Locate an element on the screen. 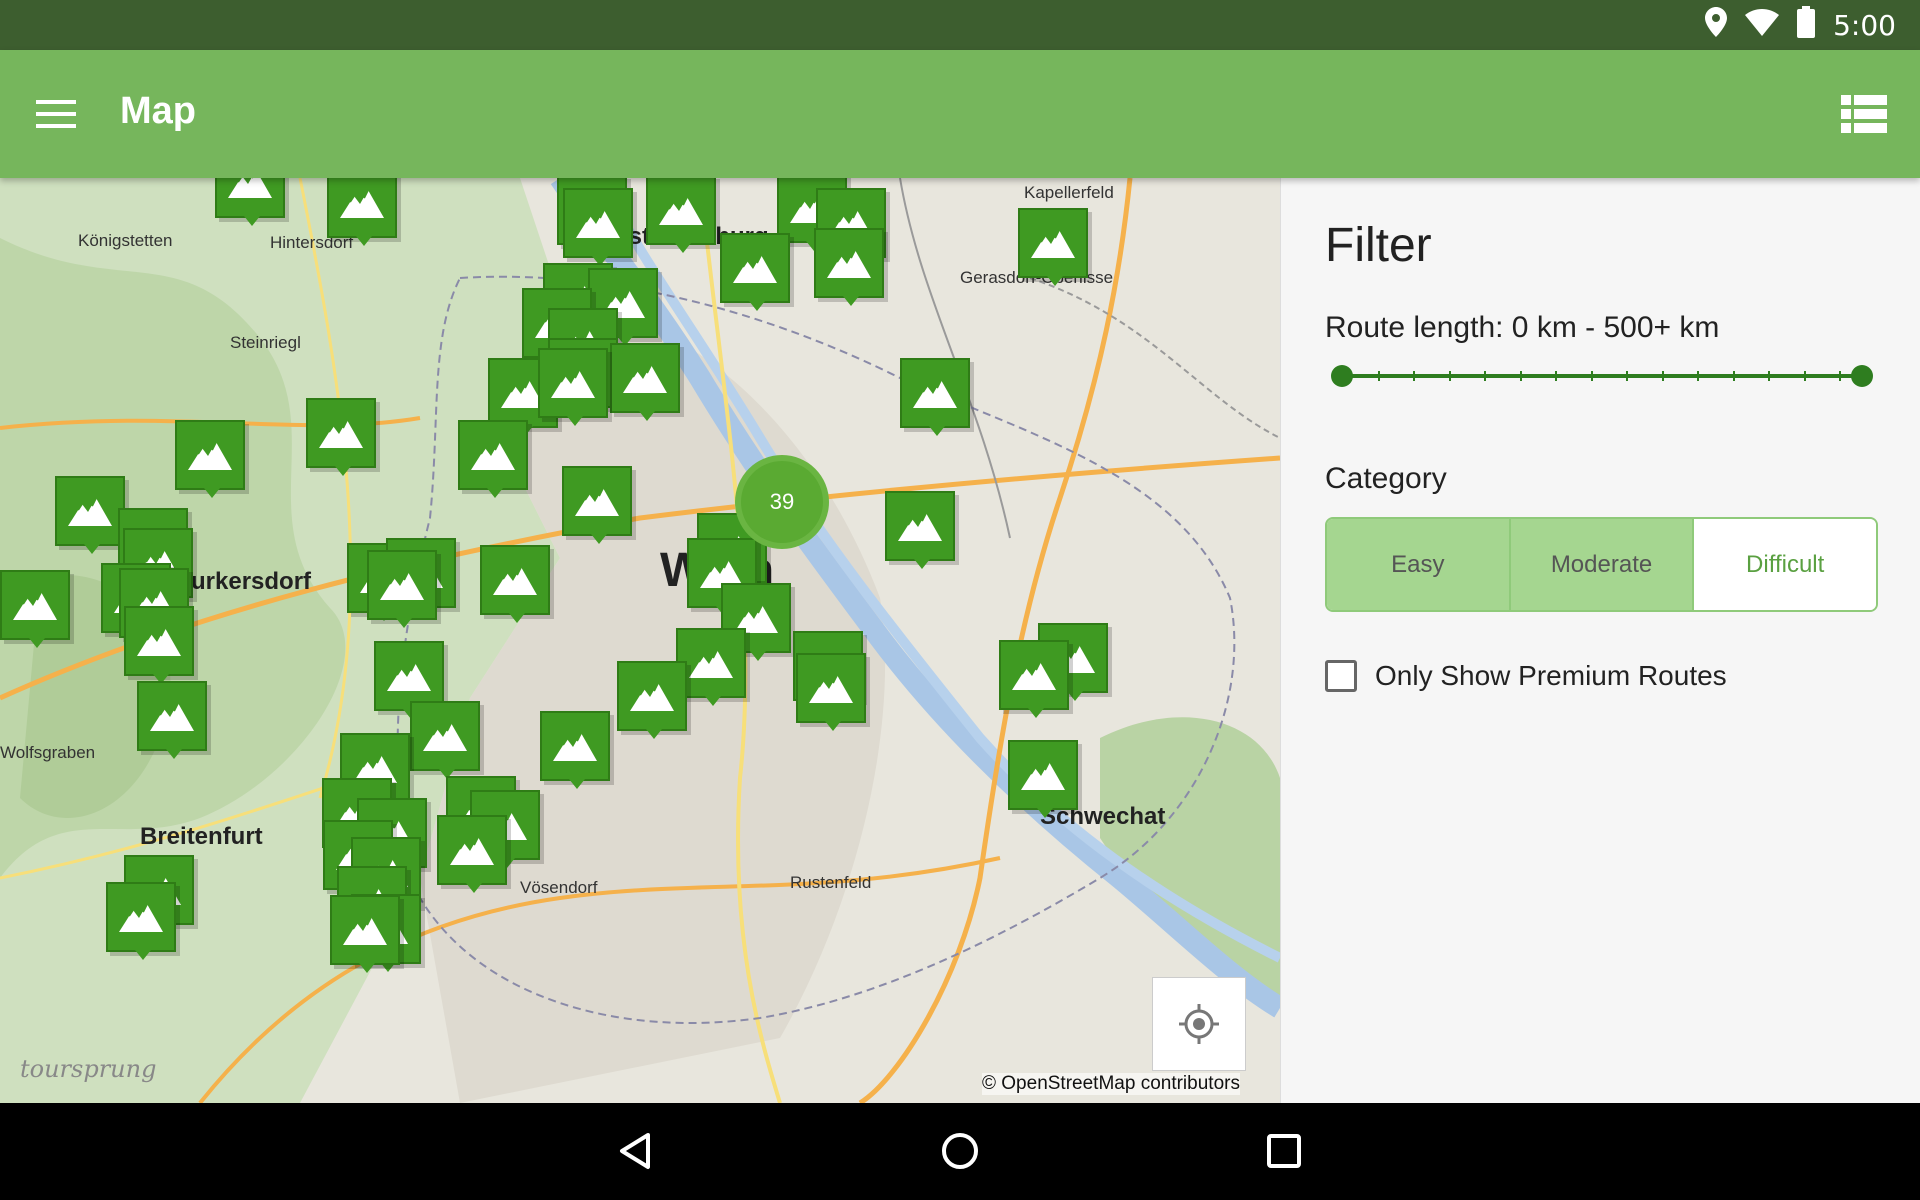 The height and width of the screenshot is (1200, 1920). home-icon is located at coordinates (960, 1151).